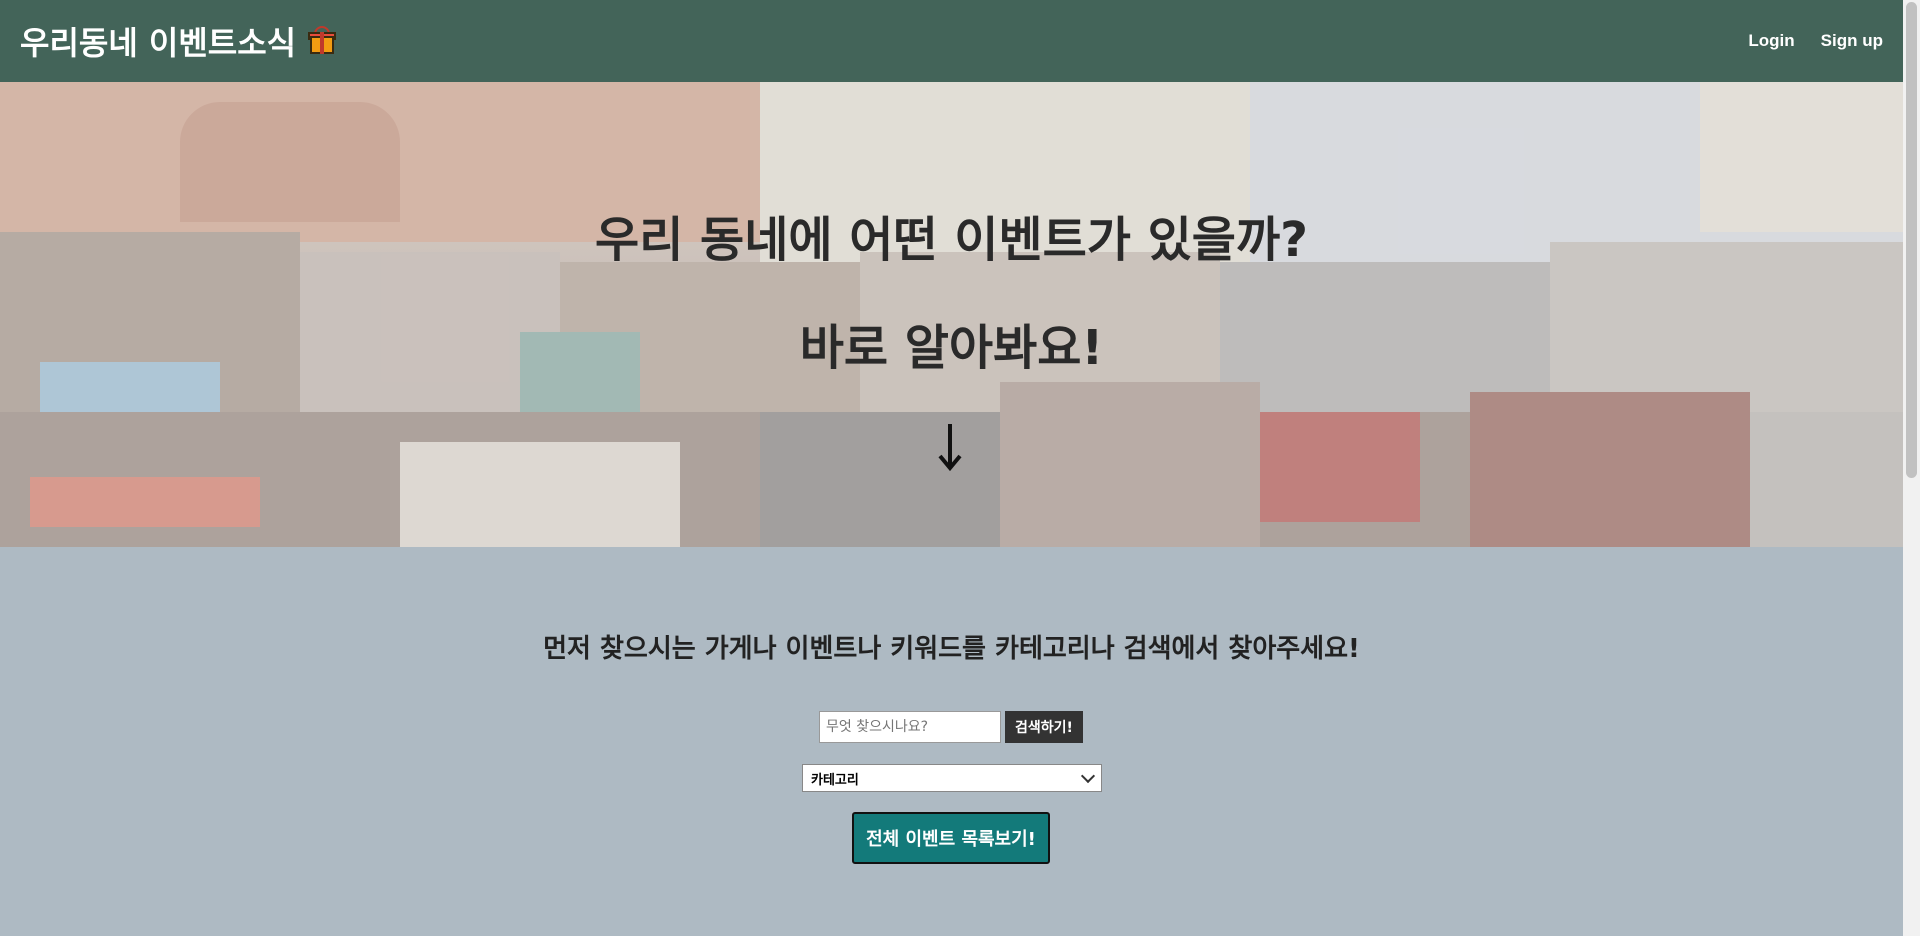 The height and width of the screenshot is (936, 1920). I want to click on scrollbar-thumb, so click(1911, 240).